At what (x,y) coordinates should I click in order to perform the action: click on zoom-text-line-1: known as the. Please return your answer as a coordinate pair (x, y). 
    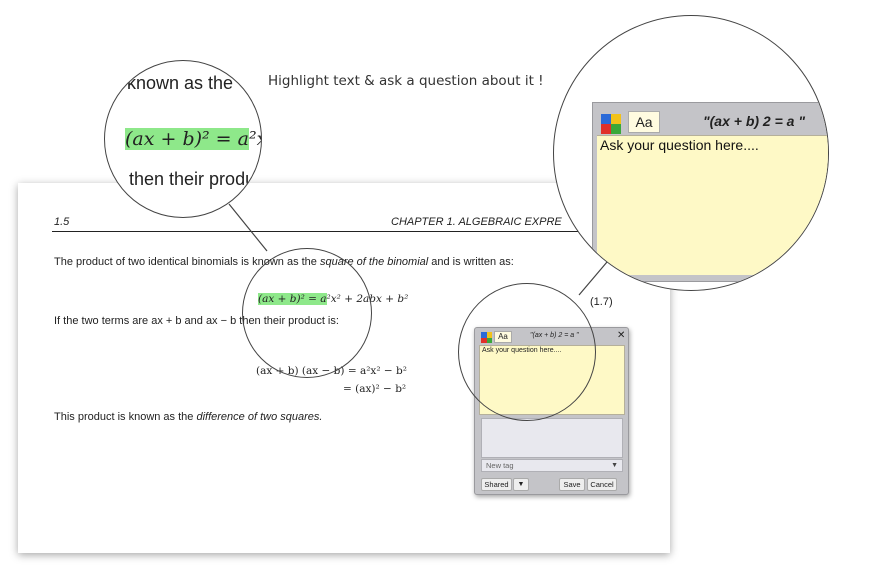
    Looking at the image, I should click on (180, 83).